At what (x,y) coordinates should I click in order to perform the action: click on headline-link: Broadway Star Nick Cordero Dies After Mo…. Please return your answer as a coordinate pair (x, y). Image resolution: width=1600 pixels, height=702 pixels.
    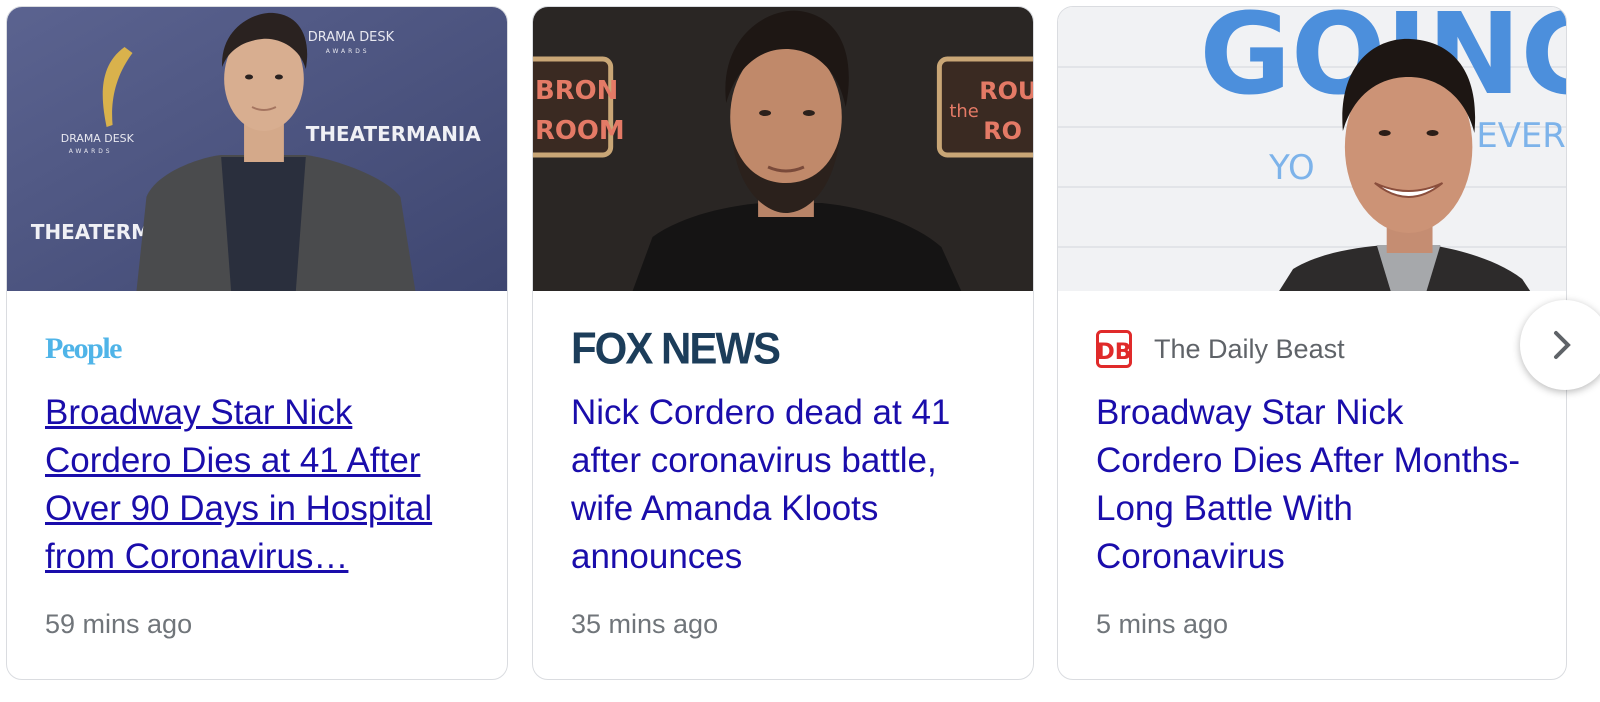
    Looking at the image, I should click on (1316, 485).